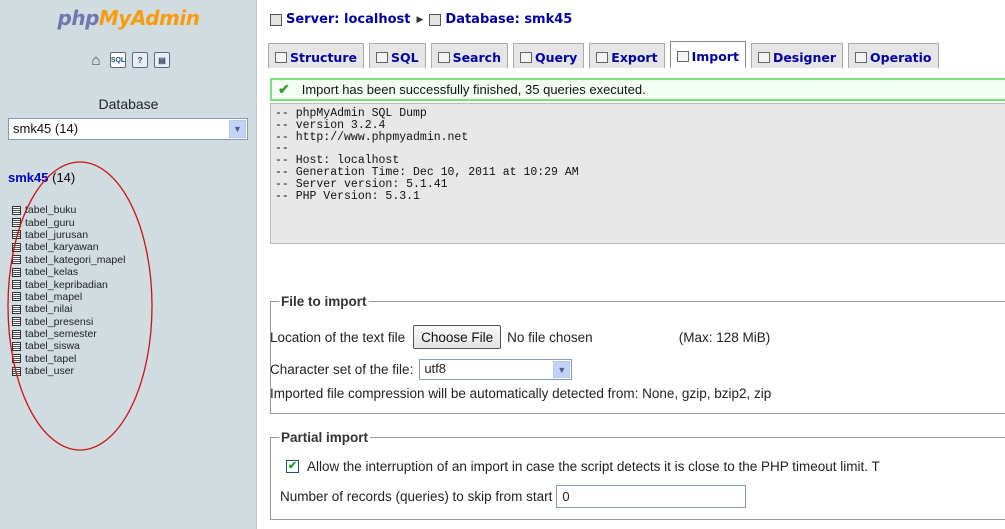 This screenshot has height=529, width=1005. I want to click on home-icon: ⌂, so click(96, 60).